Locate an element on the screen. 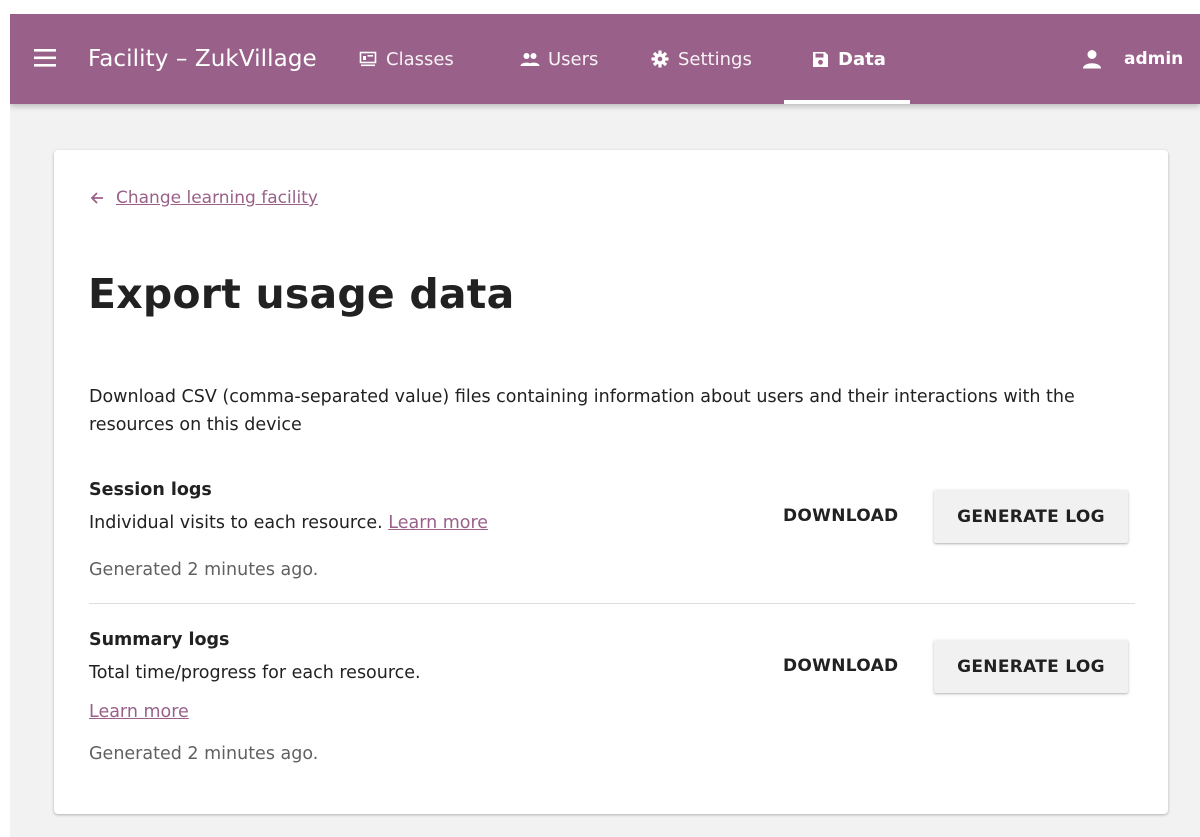 The width and height of the screenshot is (1200, 837). hamburger-menu-icon is located at coordinates (45, 58).